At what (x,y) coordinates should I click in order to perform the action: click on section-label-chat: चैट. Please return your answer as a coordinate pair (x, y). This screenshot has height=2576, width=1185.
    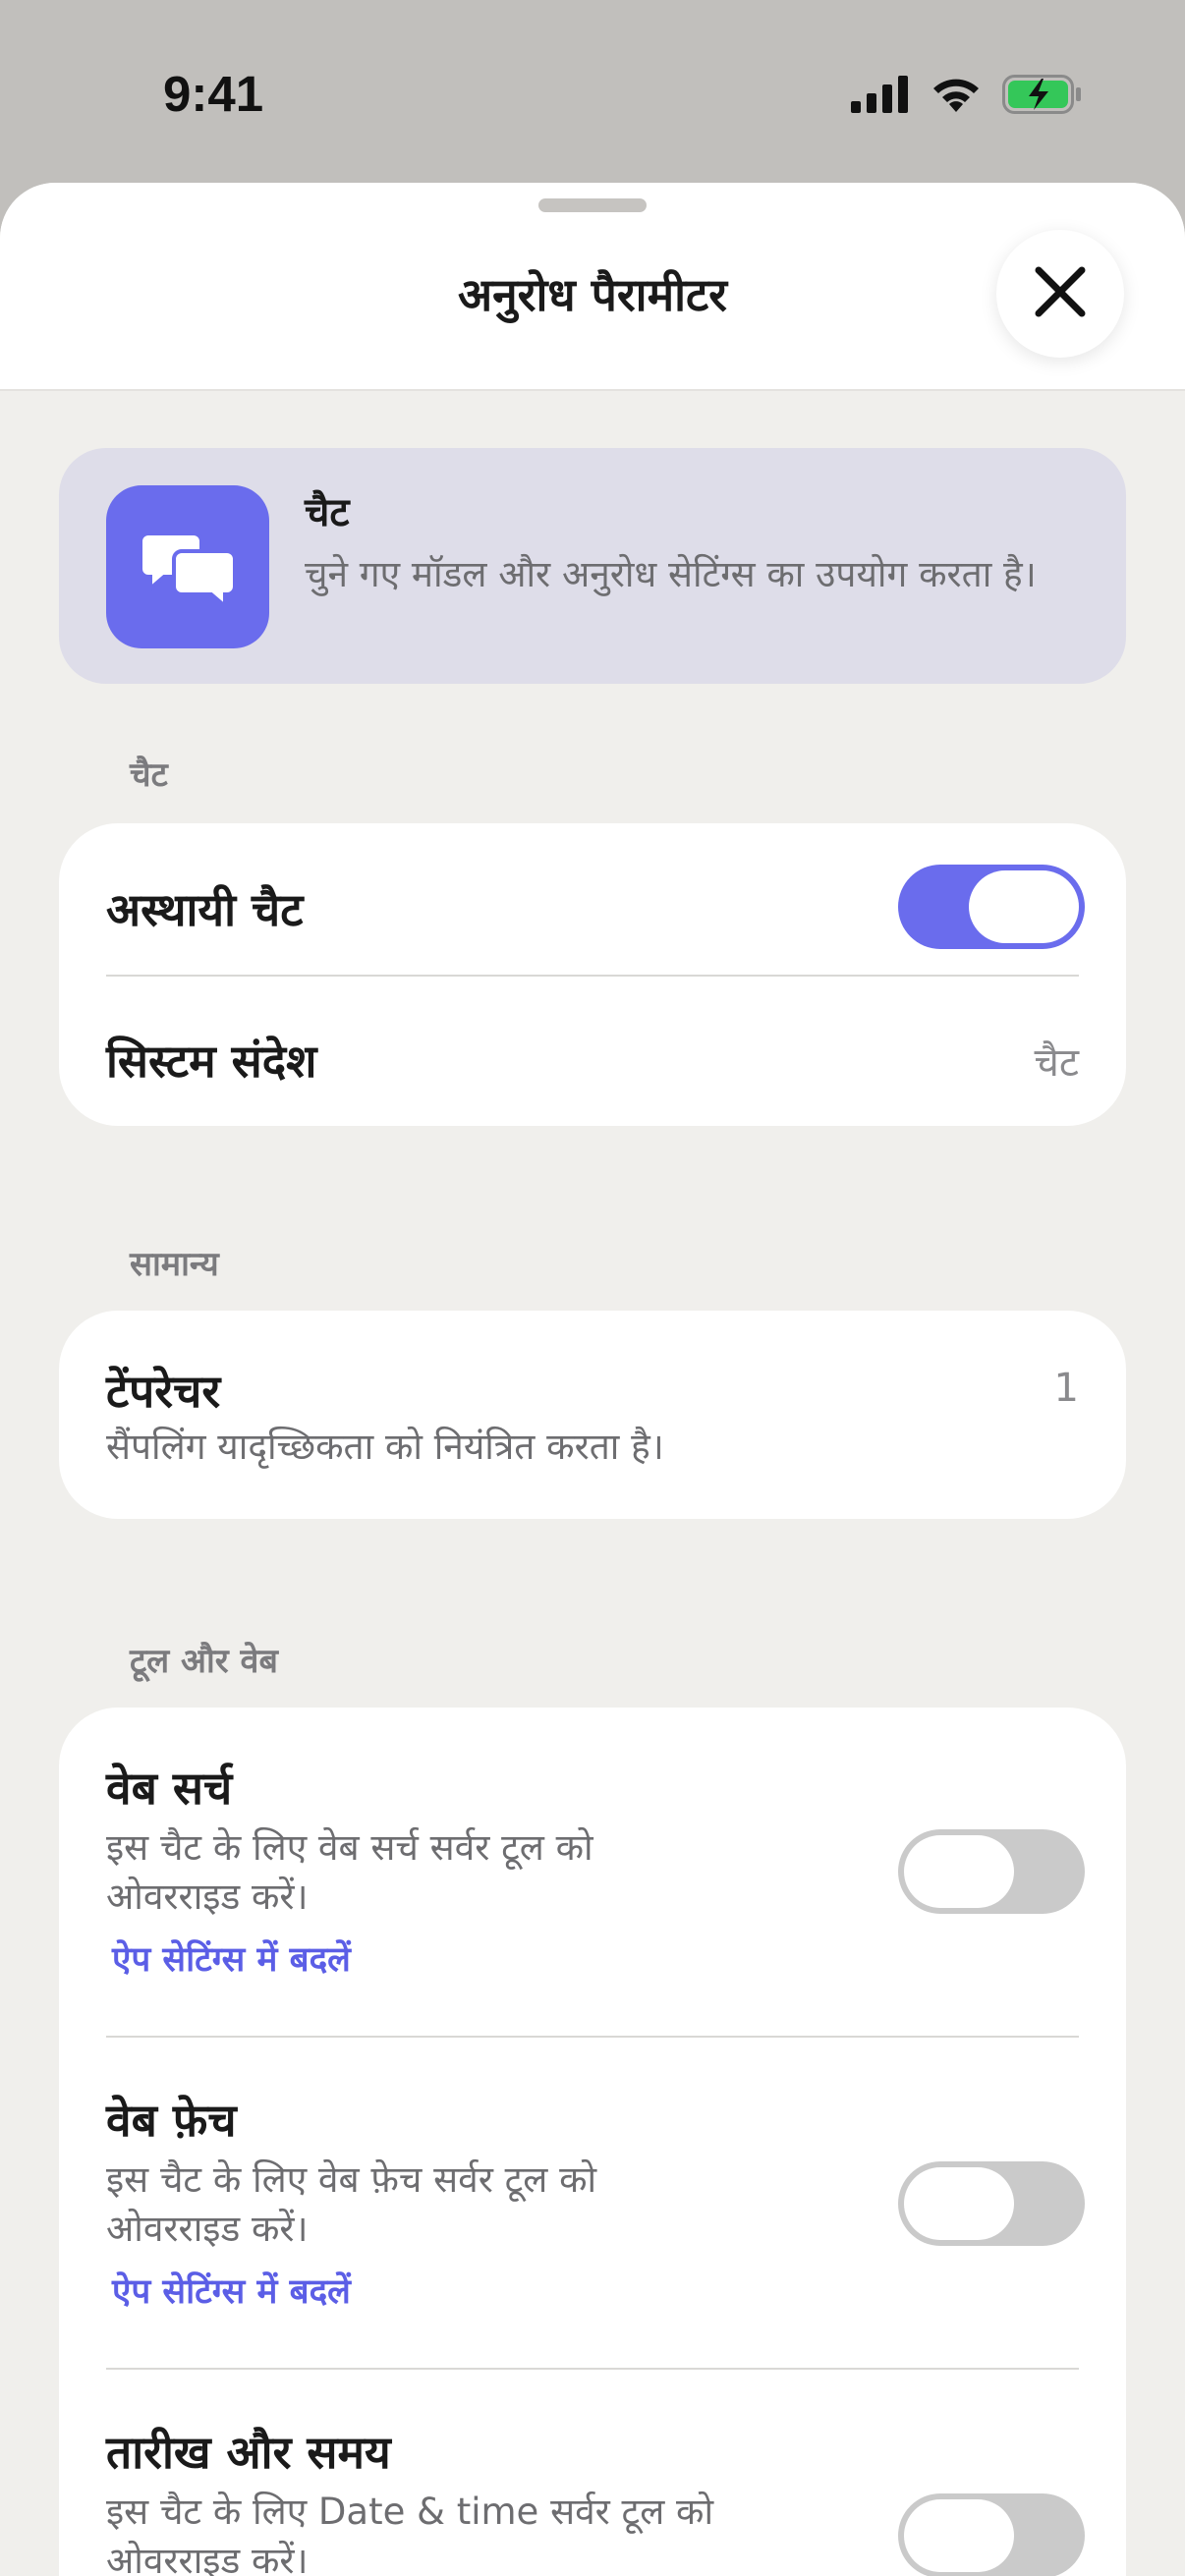
    Looking at the image, I should click on (149, 775).